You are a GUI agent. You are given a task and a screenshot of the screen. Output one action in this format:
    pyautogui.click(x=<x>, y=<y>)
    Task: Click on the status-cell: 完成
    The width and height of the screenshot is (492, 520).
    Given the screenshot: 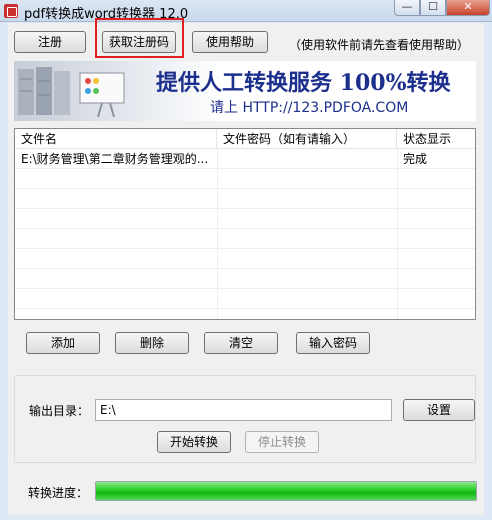 What is the action you would take?
    pyautogui.click(x=415, y=159)
    